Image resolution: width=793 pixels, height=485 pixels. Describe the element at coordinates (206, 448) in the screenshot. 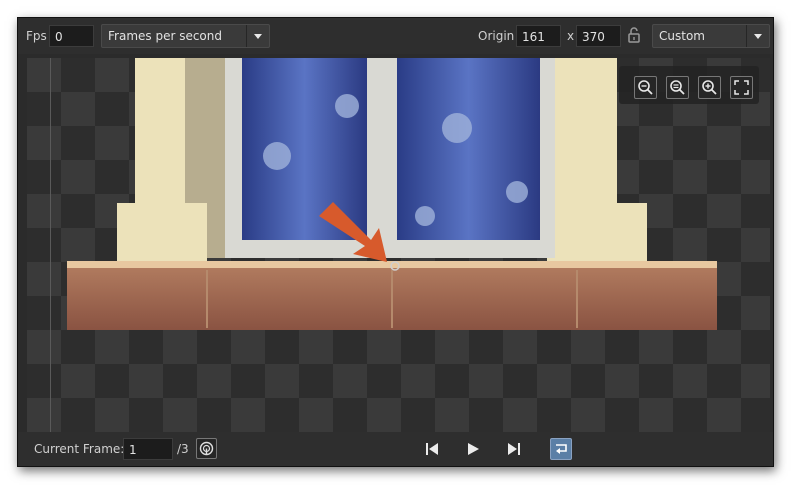

I see `onion-skin-icon` at that location.